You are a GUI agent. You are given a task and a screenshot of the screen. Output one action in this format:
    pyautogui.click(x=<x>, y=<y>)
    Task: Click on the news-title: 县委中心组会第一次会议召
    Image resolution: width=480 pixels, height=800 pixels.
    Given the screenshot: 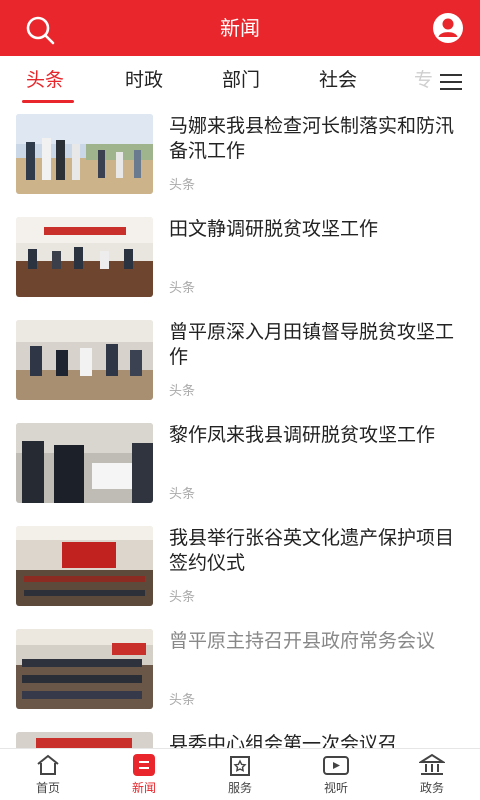 What is the action you would take?
    pyautogui.click(x=319, y=740)
    